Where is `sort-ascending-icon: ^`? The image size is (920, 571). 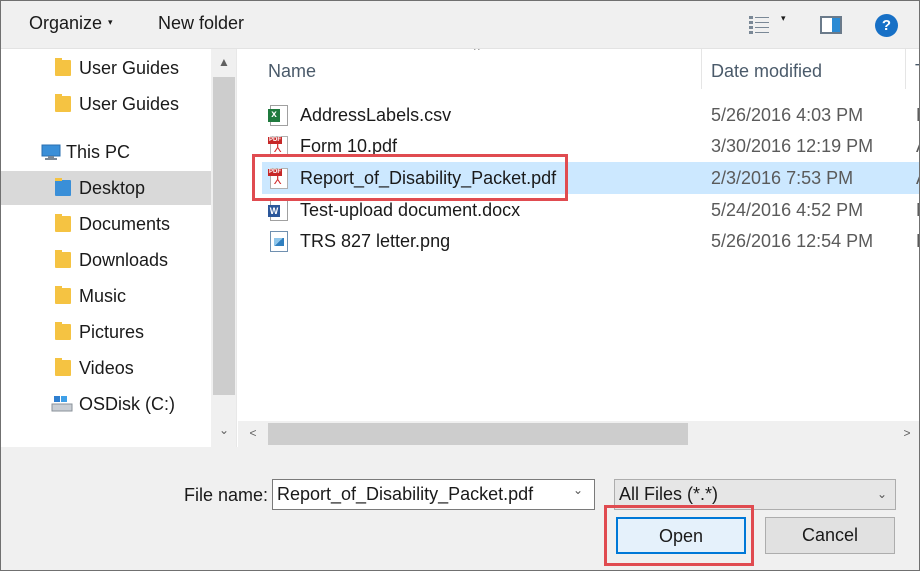 sort-ascending-icon: ^ is located at coordinates (477, 53).